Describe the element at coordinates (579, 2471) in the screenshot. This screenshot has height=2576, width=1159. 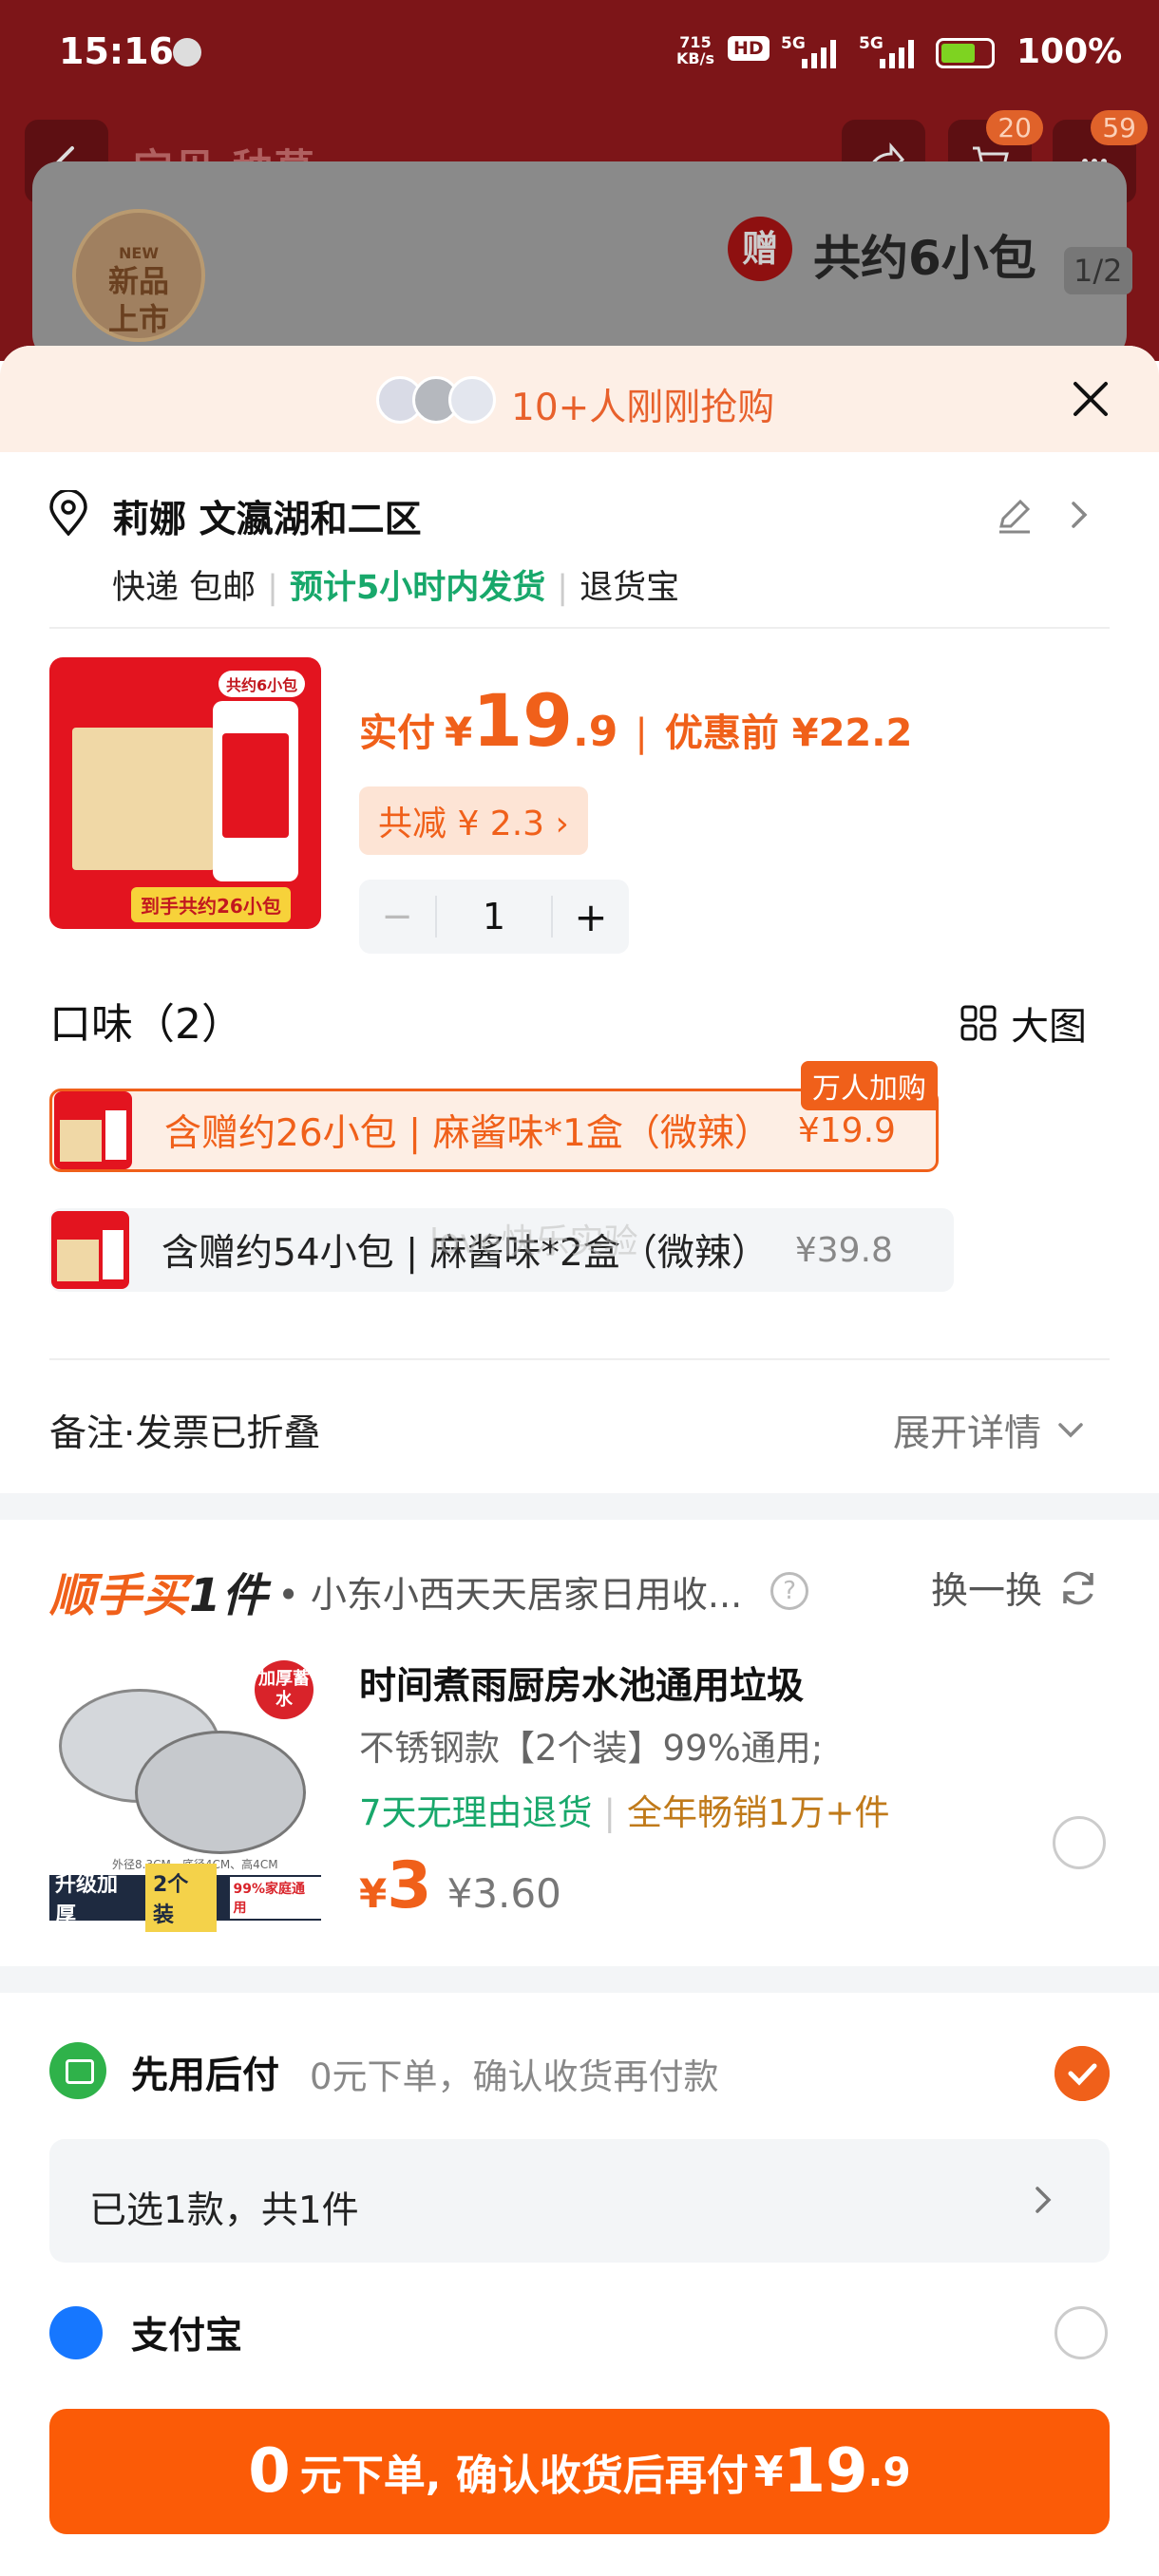
I see `place-order-button: 0 元下单, 确认收货后再付 ¥ 19 .9` at that location.